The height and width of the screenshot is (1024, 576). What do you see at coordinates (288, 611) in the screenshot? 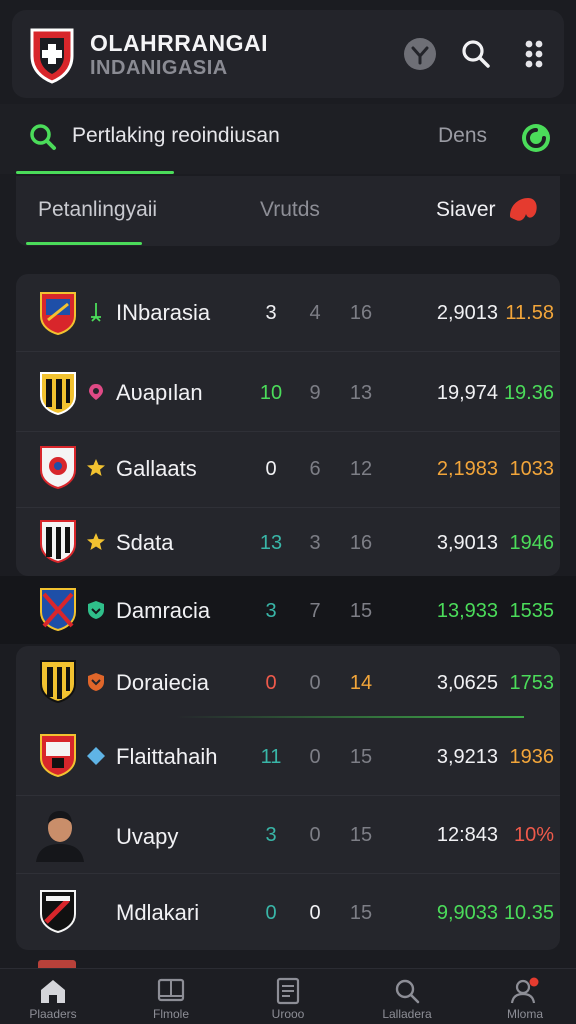
I see `table-row-highlighted: Damracia 3 7 15 13,933 1535` at bounding box center [288, 611].